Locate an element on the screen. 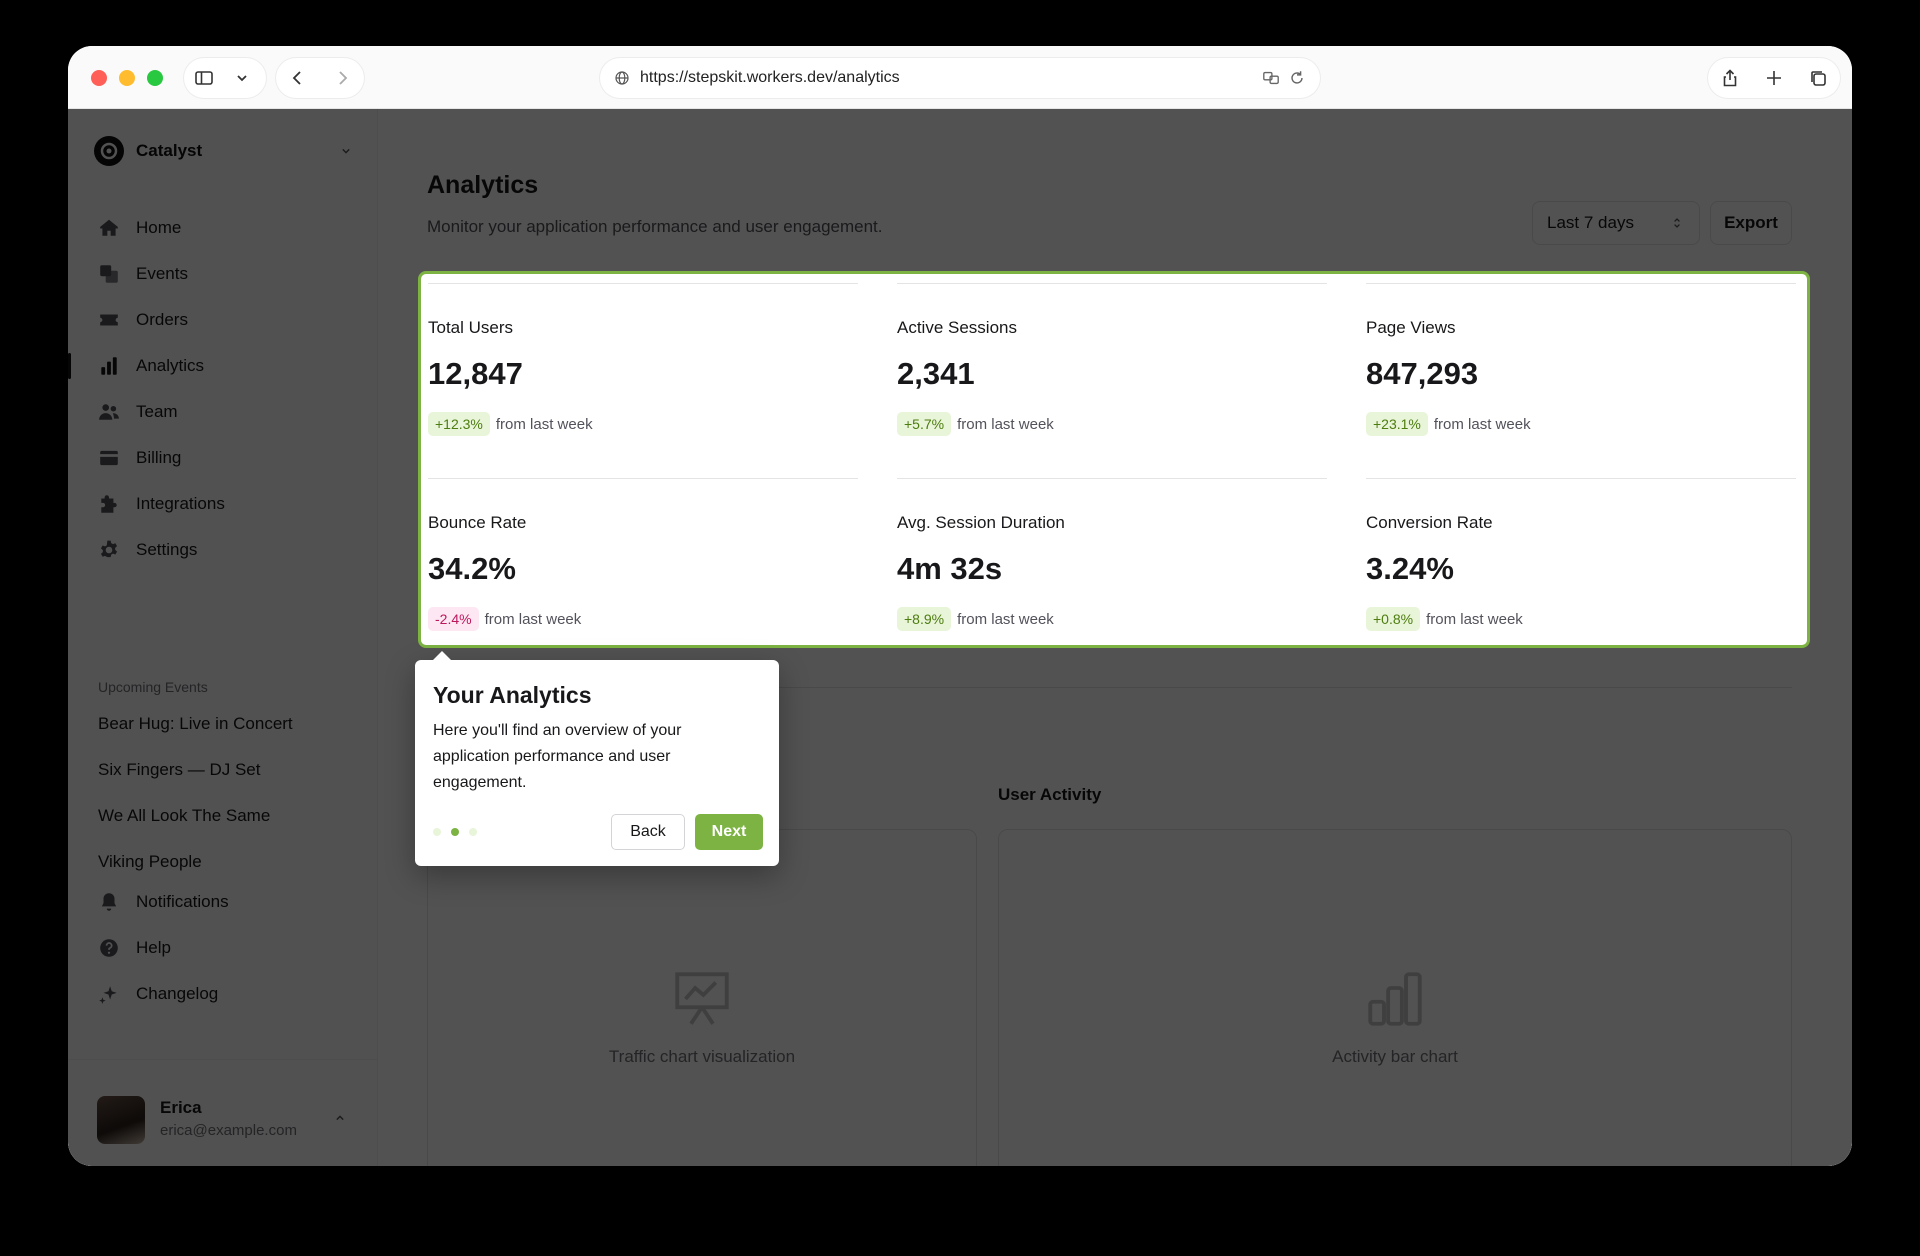  catalyst-logo is located at coordinates (109, 151).